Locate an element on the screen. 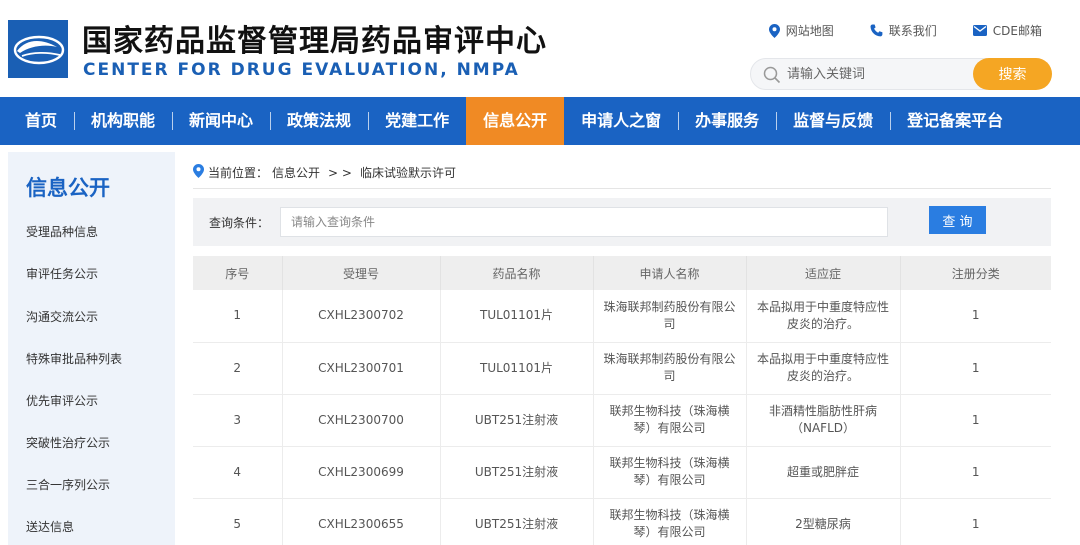 This screenshot has width=1080, height=545. sidebar-item-special: 特殊审批品种列表 is located at coordinates (74, 358).